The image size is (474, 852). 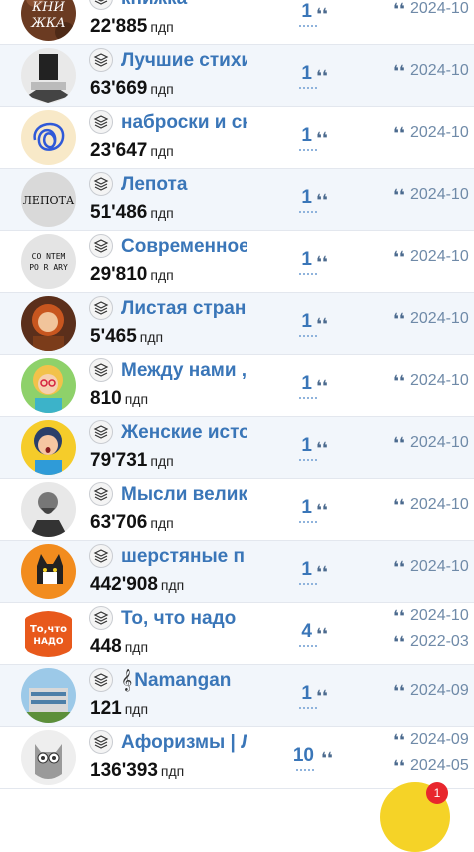 What do you see at coordinates (237, 324) in the screenshot?
I see `channel-row: Листая стран 5'465 пдп 1 ❛❛ ❛❛ 2024-10` at bounding box center [237, 324].